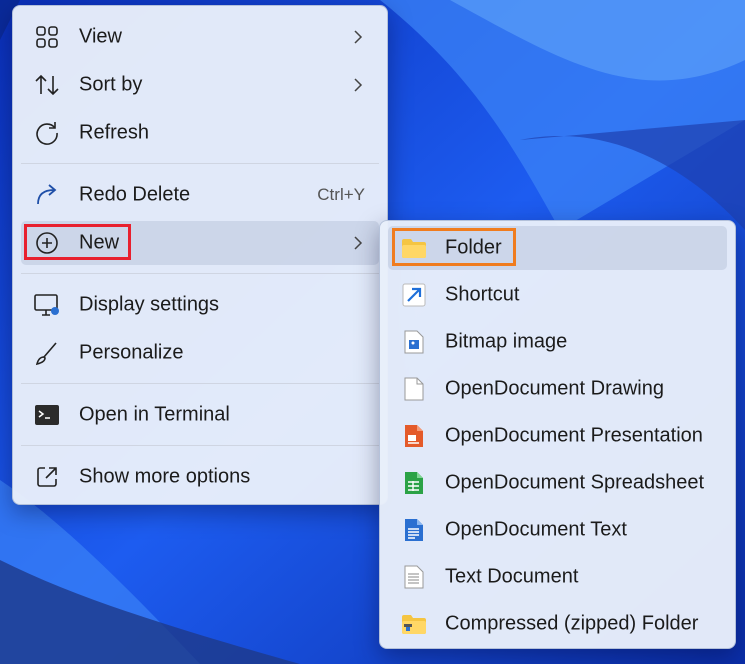 Image resolution: width=745 pixels, height=664 pixels. Describe the element at coordinates (414, 295) in the screenshot. I see `shortcut-icon` at that location.